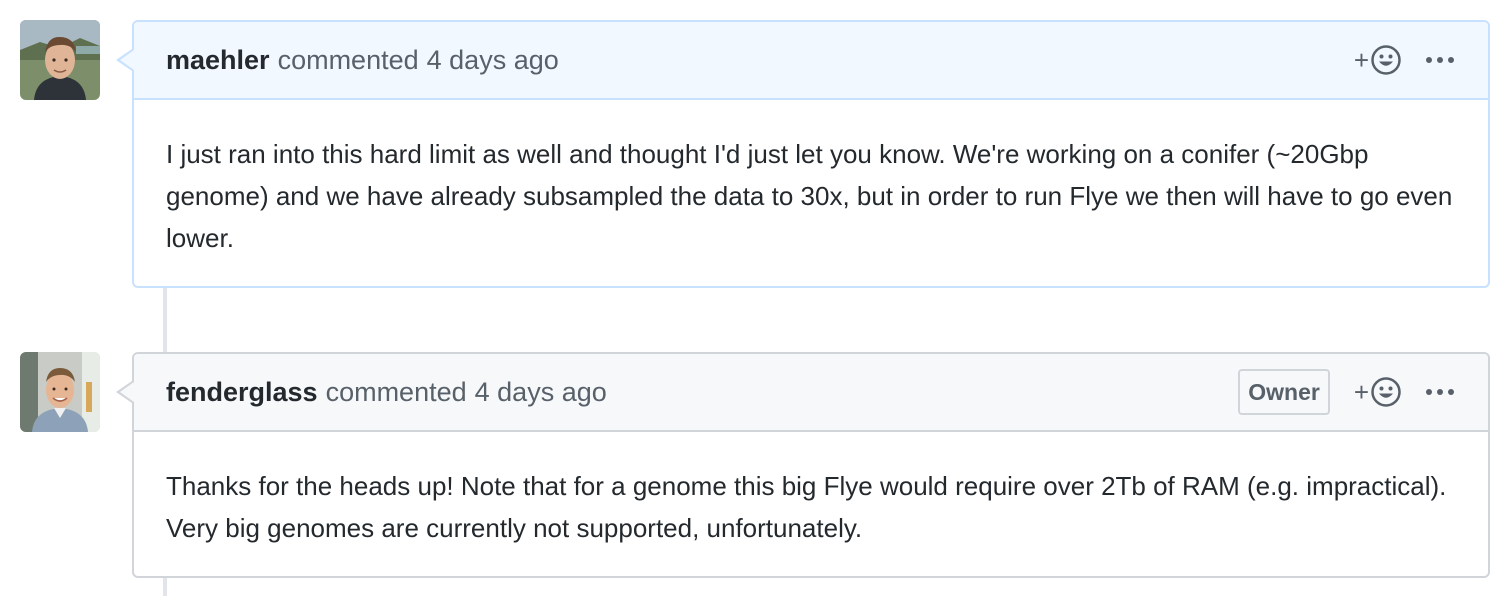 The height and width of the screenshot is (596, 1508). What do you see at coordinates (1284, 392) in the screenshot?
I see `owner-badge: Owner` at bounding box center [1284, 392].